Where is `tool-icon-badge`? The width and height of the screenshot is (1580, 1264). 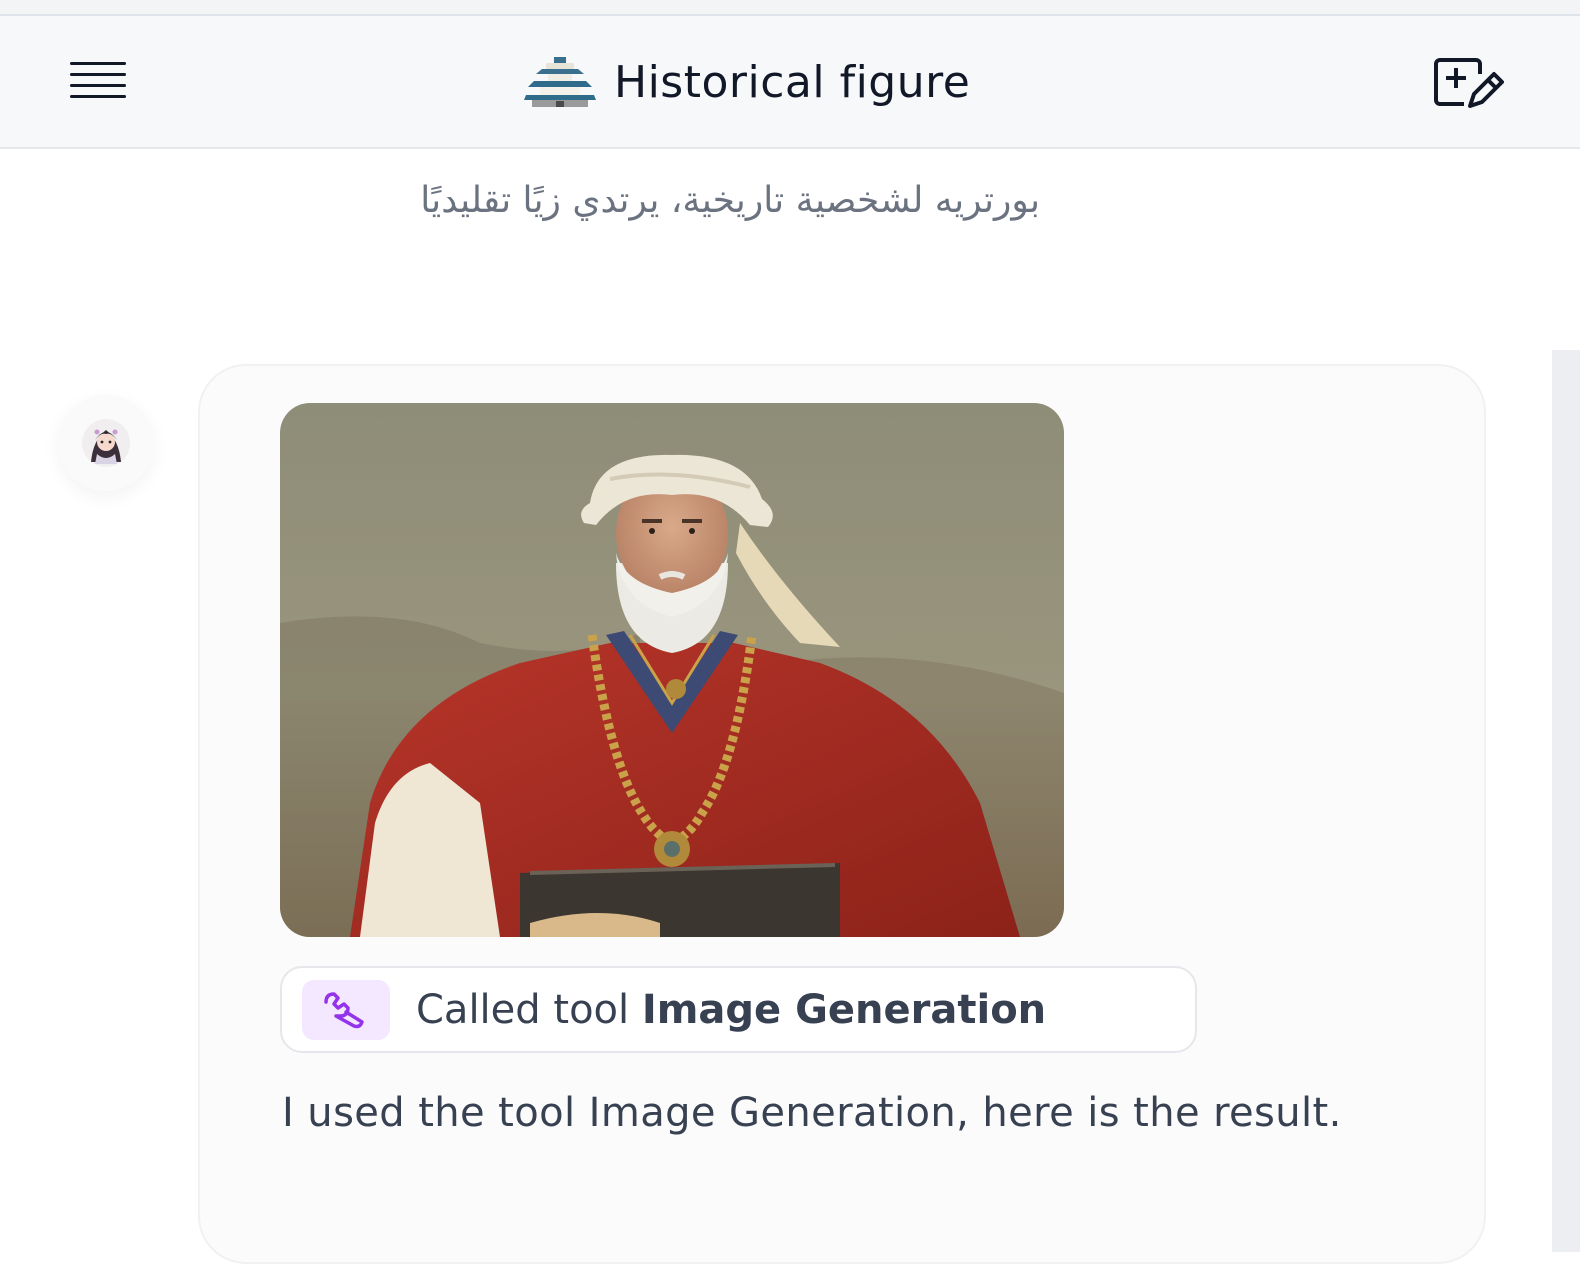
tool-icon-badge is located at coordinates (346, 1009).